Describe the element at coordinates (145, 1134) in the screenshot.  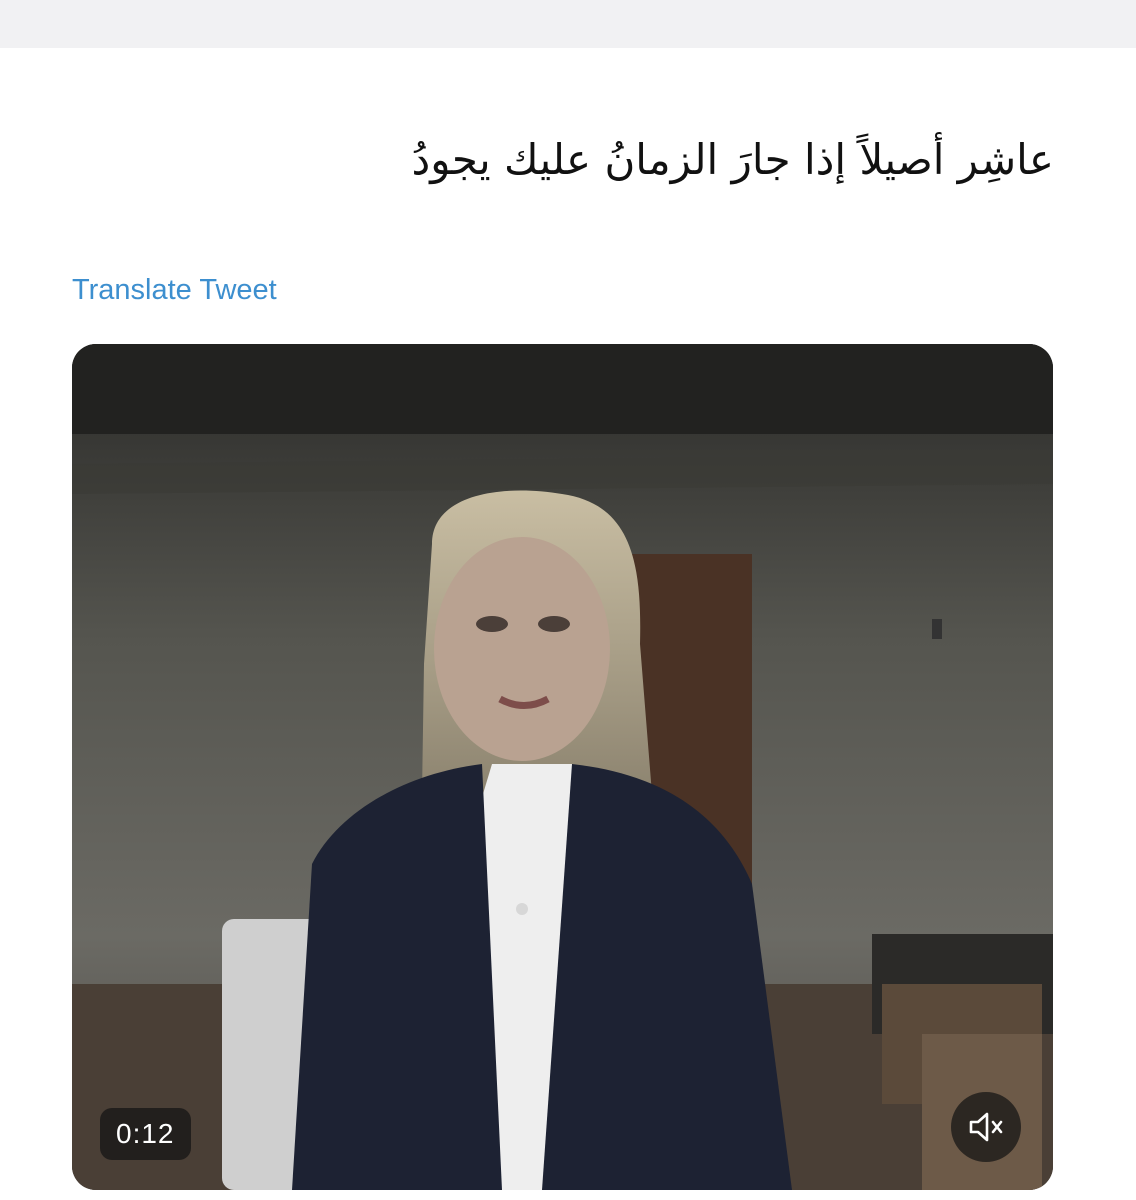
I see `video-timestamp: 0:12` at that location.